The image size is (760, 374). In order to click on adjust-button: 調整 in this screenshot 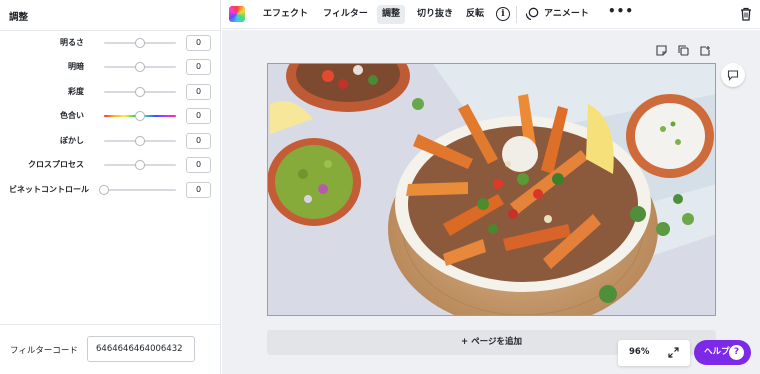, I will do `click(391, 14)`.